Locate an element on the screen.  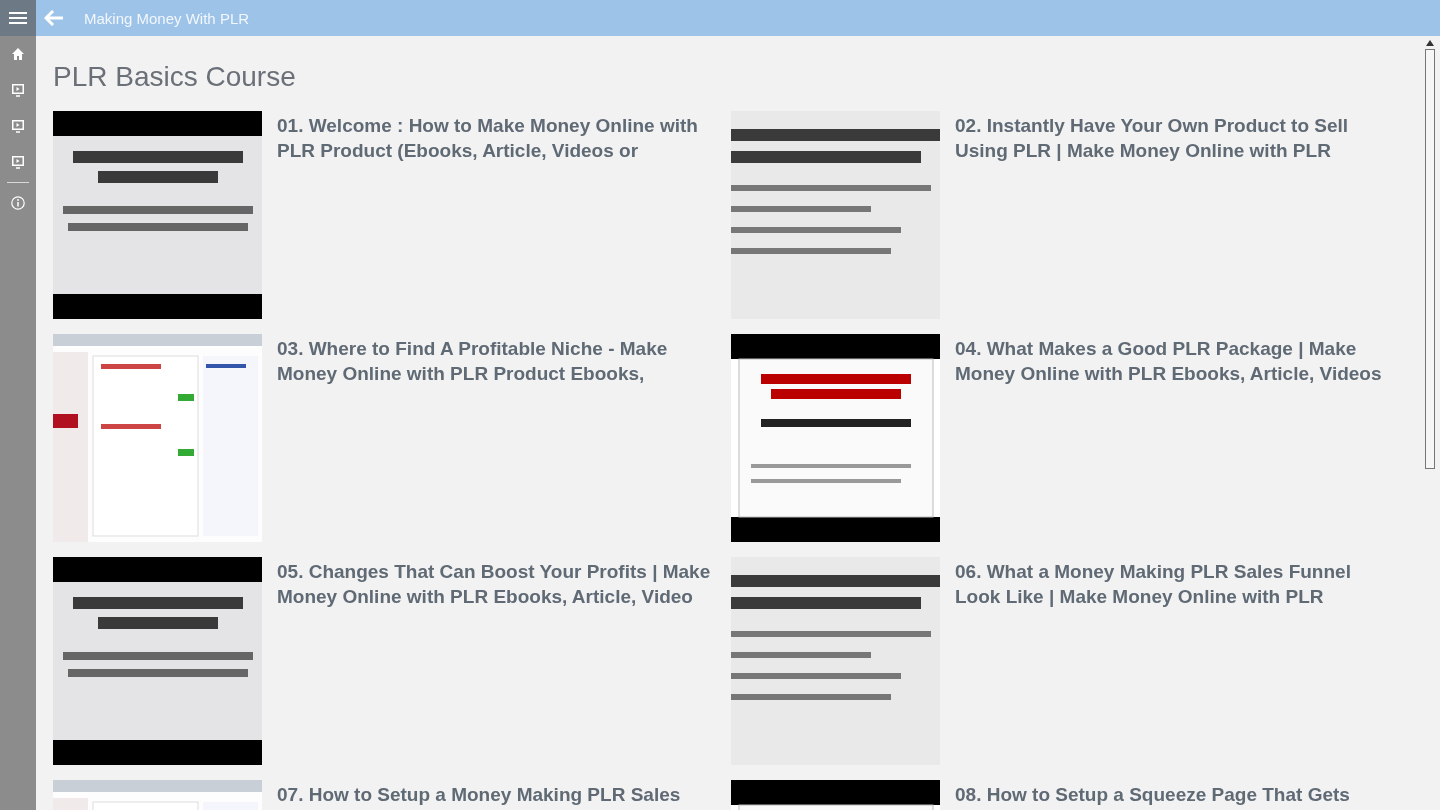
app-title: Making Money With PLR is located at coordinates (167, 18).